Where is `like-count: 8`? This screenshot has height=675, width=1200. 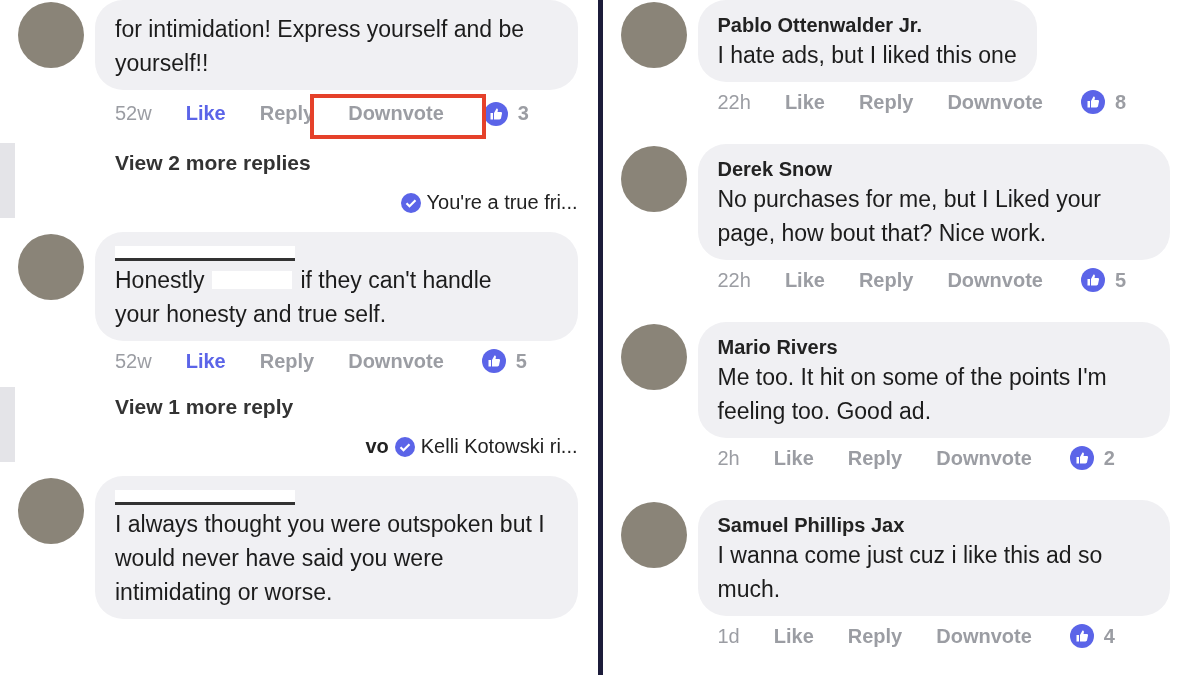
like-count: 8 is located at coordinates (1120, 102).